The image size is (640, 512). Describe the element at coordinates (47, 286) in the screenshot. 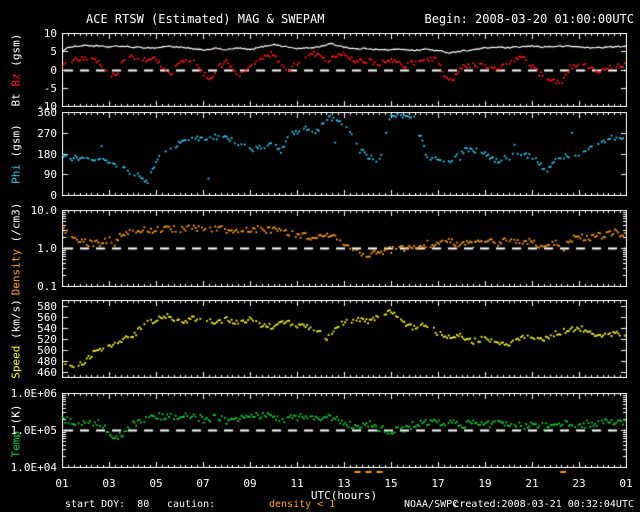

I see `density-ytick-label: 0.1` at that location.